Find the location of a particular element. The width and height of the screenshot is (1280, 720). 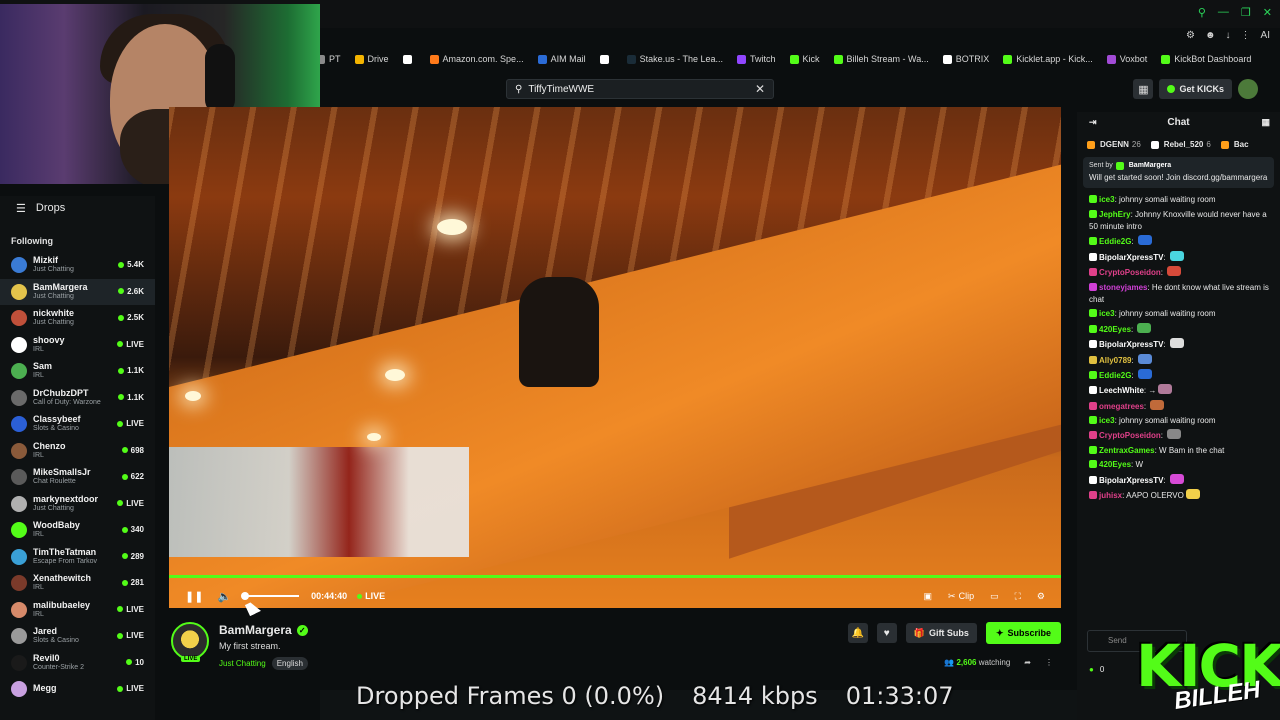

sidebar-channel: Xenathewitch IRL 281 is located at coordinates (77, 583).